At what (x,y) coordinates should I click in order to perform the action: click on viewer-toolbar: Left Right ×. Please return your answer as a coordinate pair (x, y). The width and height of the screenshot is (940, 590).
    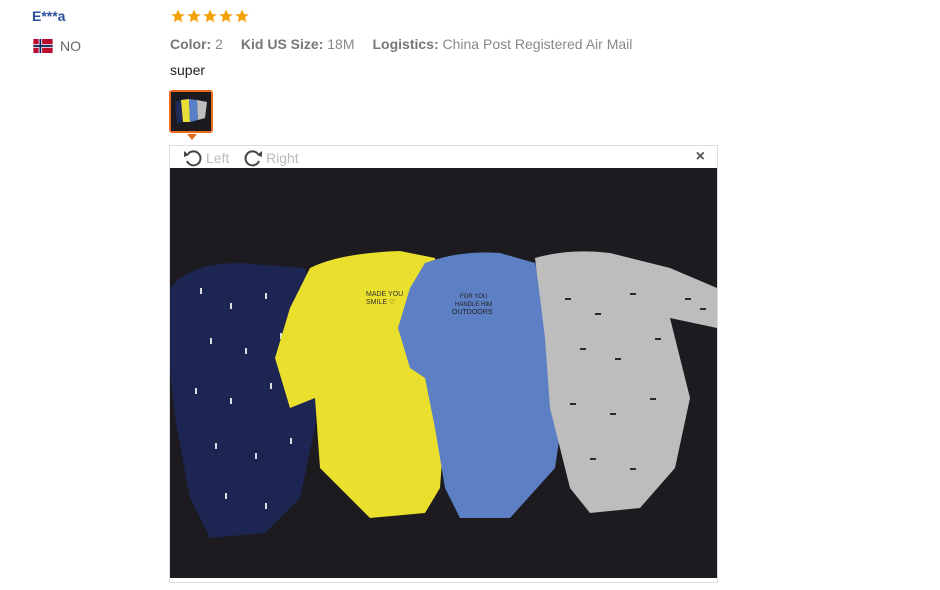
    Looking at the image, I should click on (443, 157).